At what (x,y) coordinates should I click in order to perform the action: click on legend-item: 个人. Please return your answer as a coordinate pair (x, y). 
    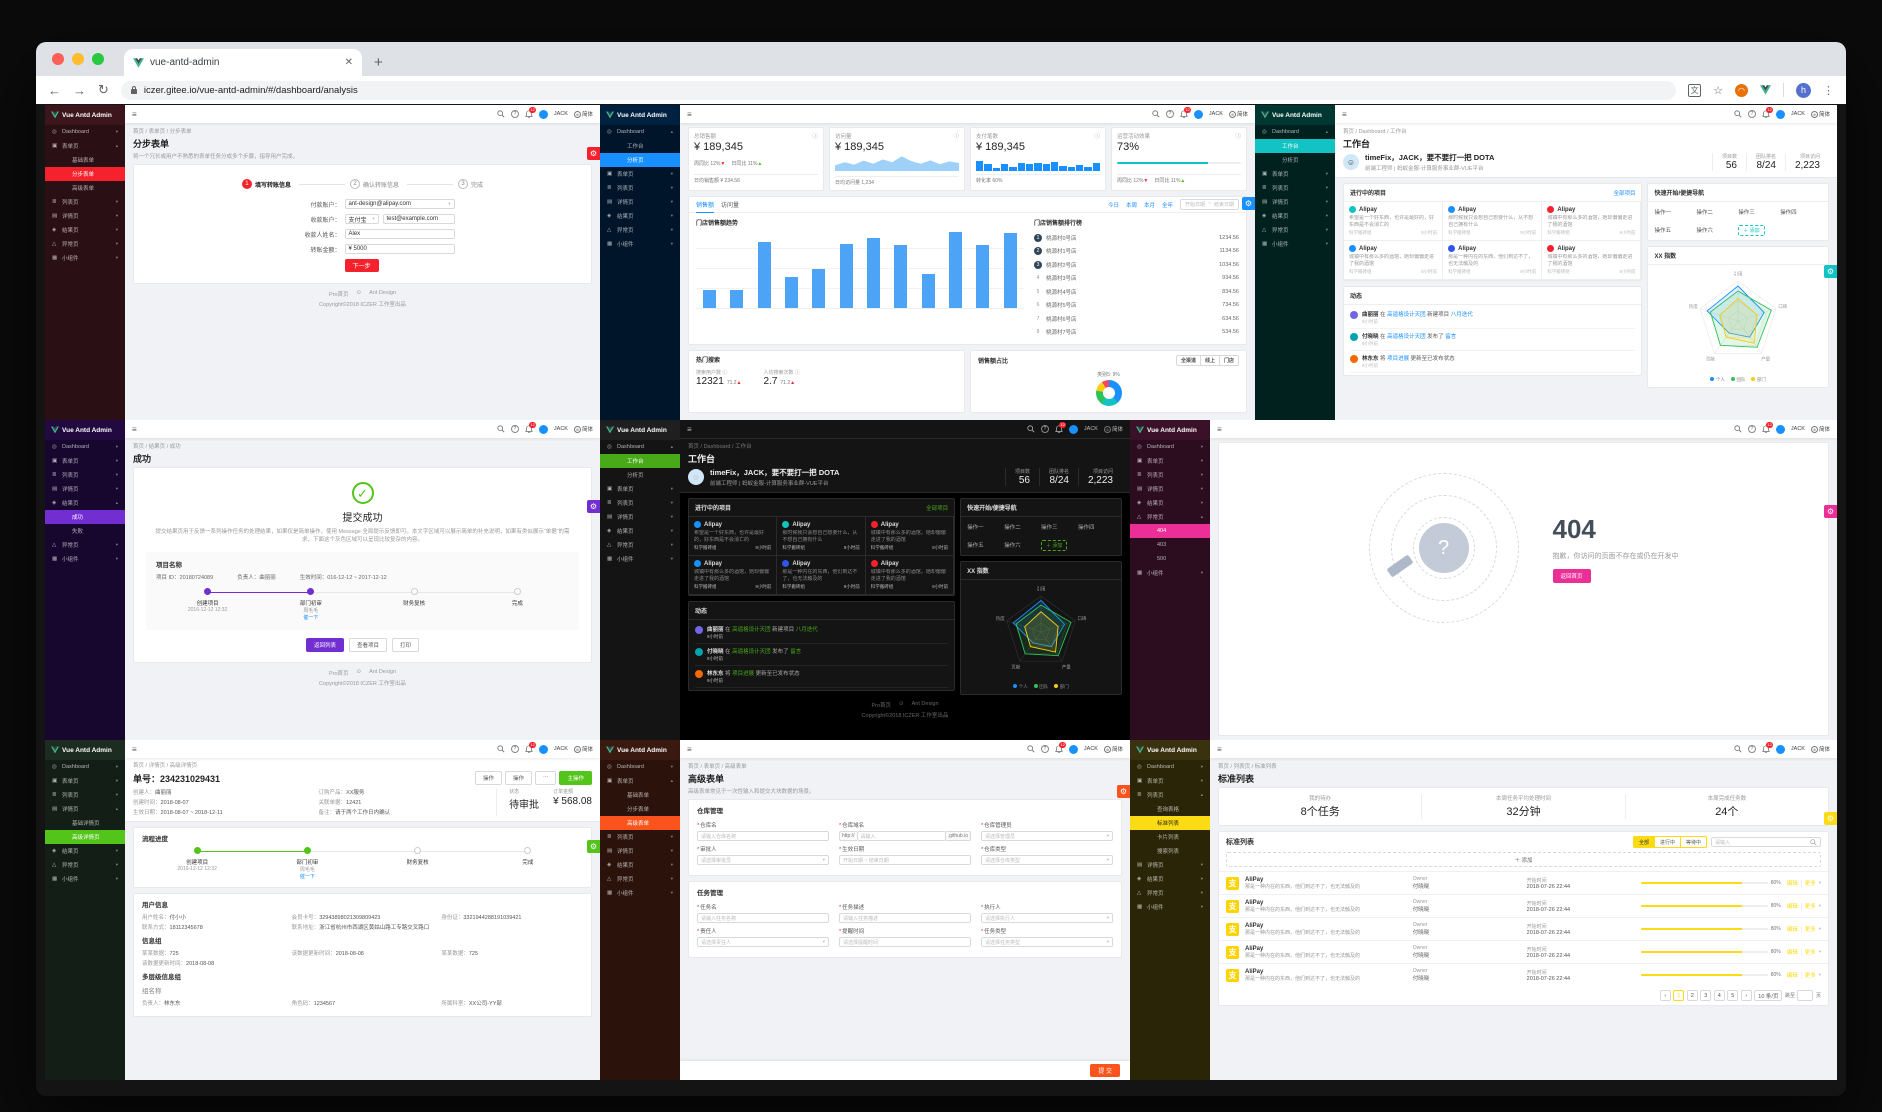
    Looking at the image, I should click on (1020, 687).